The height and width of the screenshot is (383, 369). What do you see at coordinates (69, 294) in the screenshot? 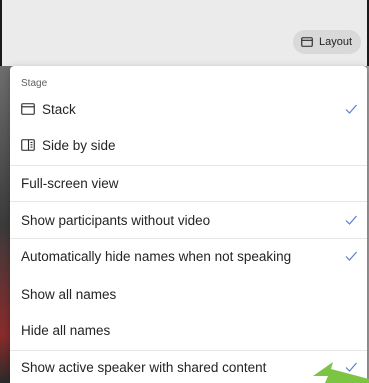
I see `menu-item-label: Show all names` at bounding box center [69, 294].